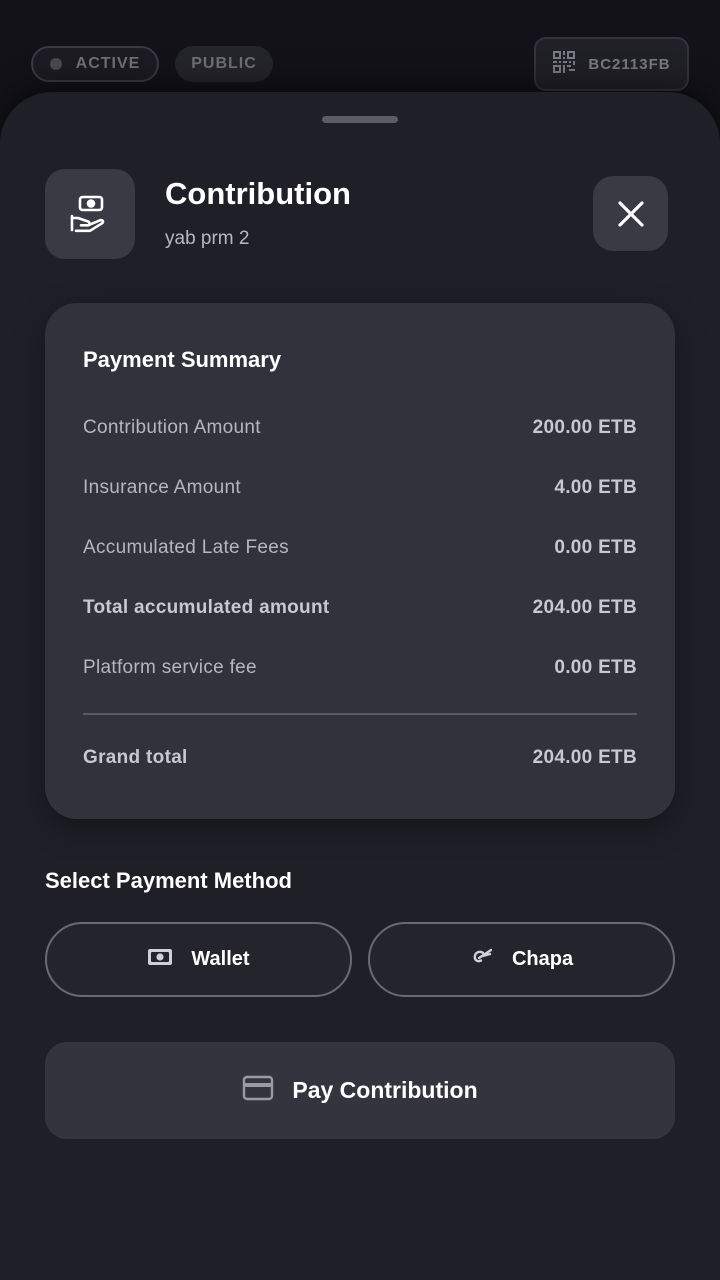 This screenshot has height=1280, width=720. I want to click on card-icon, so click(258, 1091).